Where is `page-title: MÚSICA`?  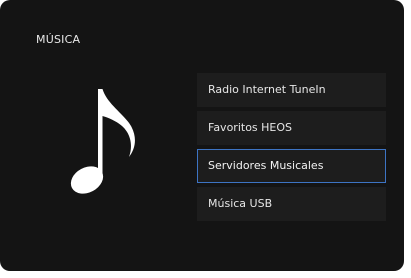 page-title: MÚSICA is located at coordinates (58, 39).